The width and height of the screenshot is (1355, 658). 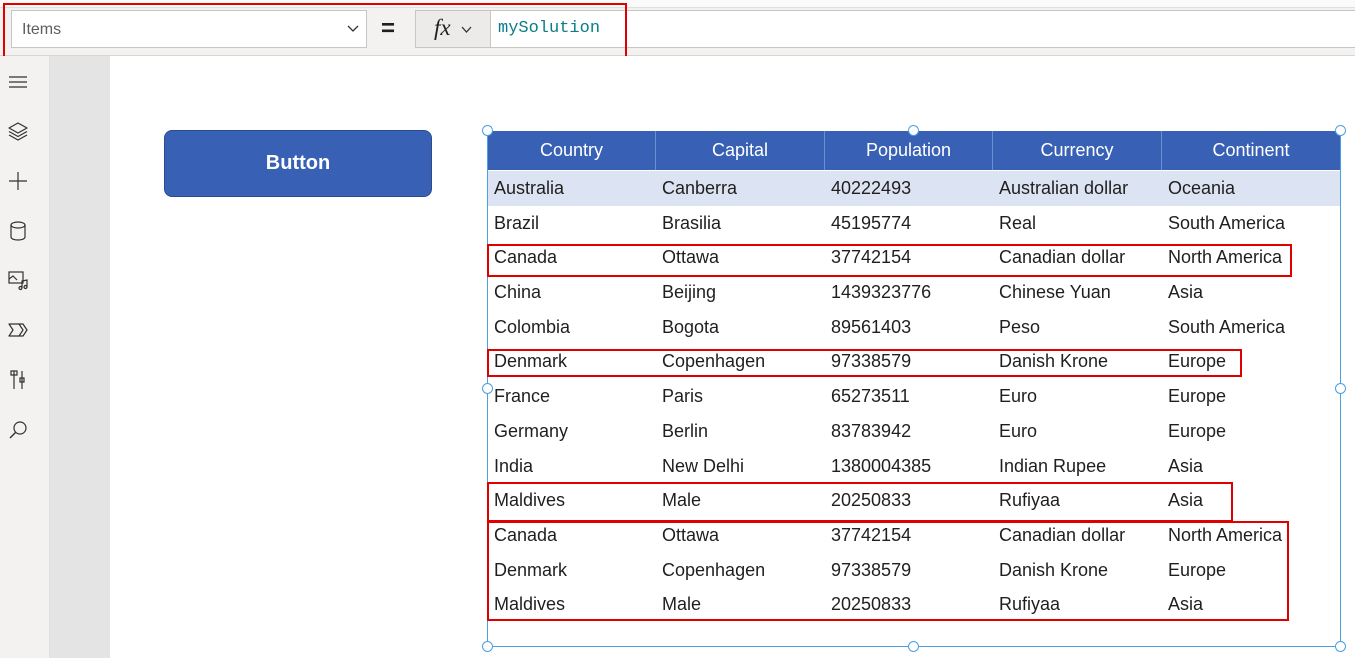 I want to click on resize-handle-bottom-right, so click(x=1340, y=646).